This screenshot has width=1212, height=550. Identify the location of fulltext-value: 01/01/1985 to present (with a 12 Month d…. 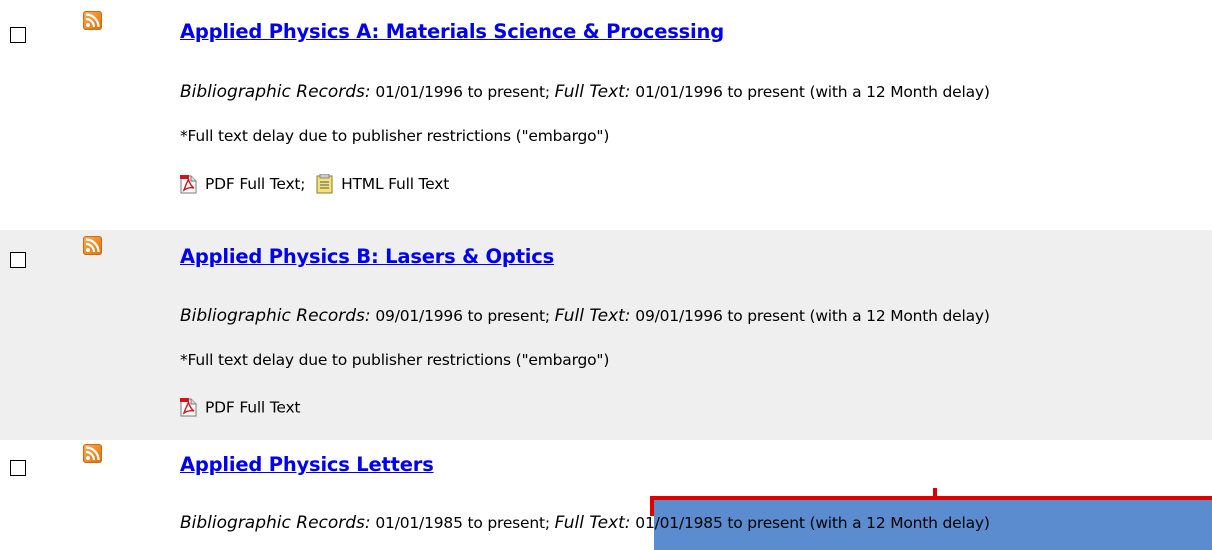
(812, 523).